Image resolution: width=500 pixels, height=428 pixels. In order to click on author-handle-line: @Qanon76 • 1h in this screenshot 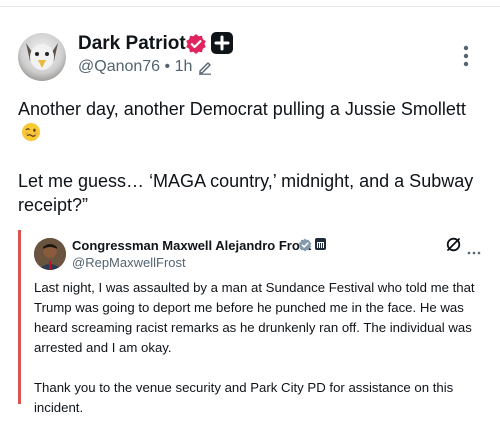, I will do `click(135, 67)`.